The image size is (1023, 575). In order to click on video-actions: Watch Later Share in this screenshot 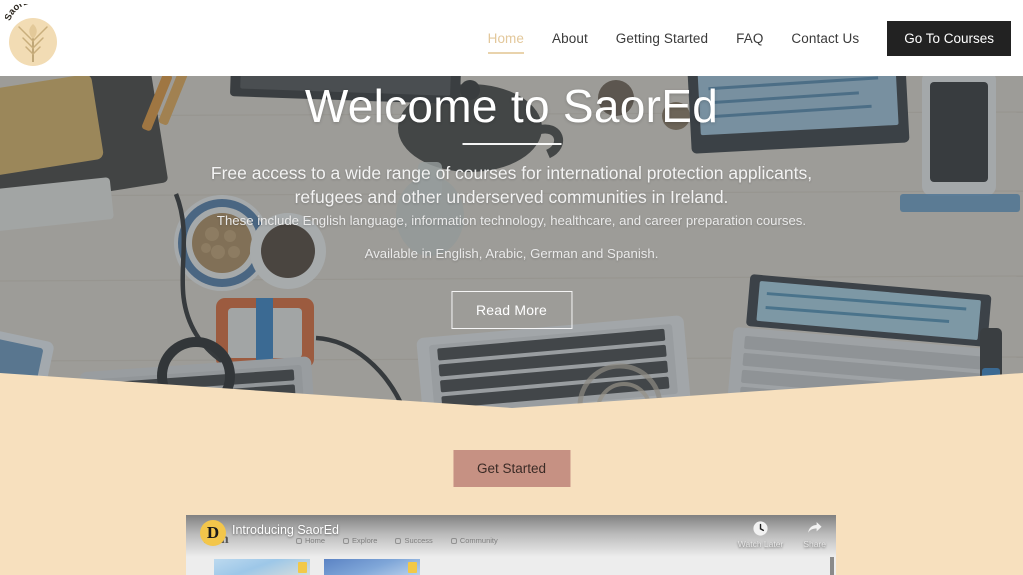, I will do `click(782, 534)`.